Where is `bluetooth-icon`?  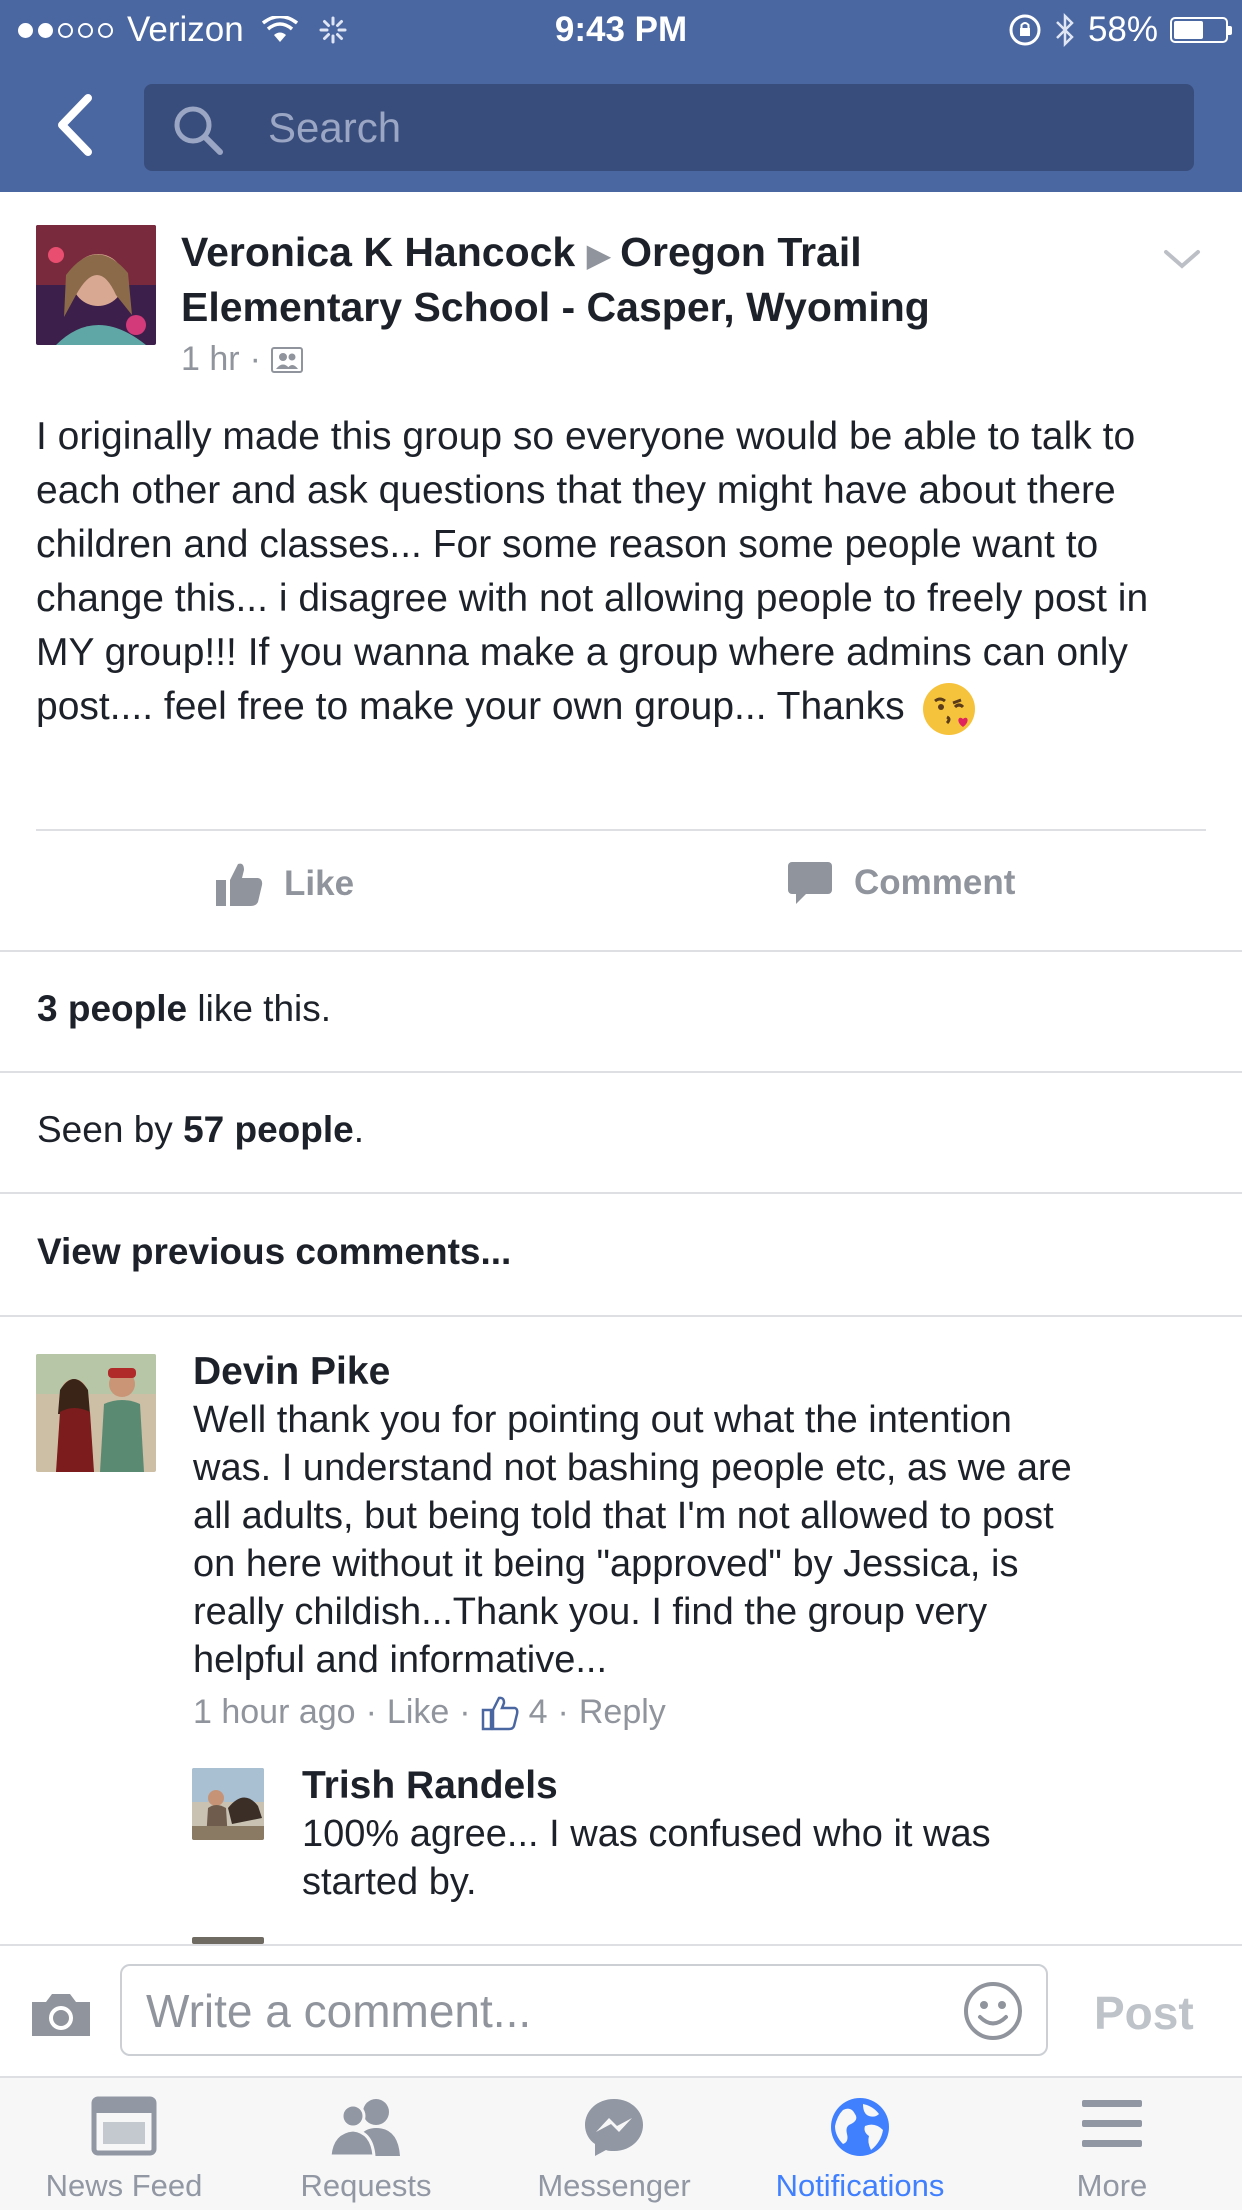
bluetooth-icon is located at coordinates (1065, 30).